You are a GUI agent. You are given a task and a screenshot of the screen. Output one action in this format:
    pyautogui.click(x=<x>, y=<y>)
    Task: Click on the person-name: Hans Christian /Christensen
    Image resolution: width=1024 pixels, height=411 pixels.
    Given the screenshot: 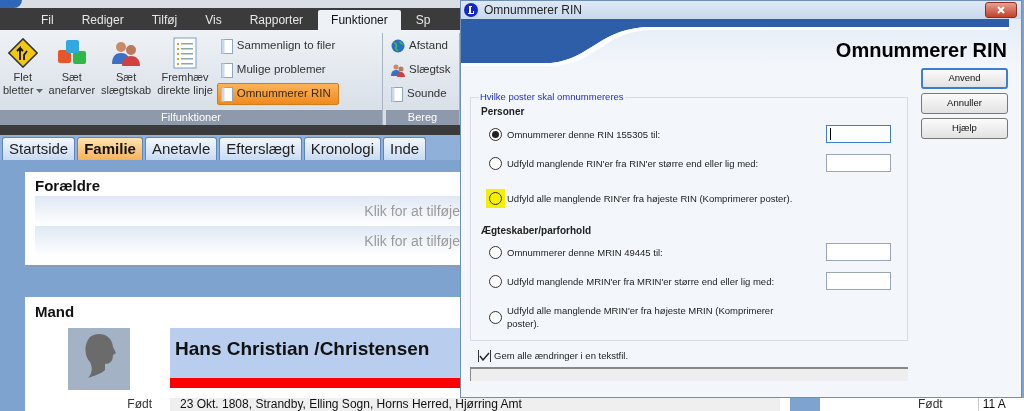 What is the action you would take?
    pyautogui.click(x=302, y=348)
    